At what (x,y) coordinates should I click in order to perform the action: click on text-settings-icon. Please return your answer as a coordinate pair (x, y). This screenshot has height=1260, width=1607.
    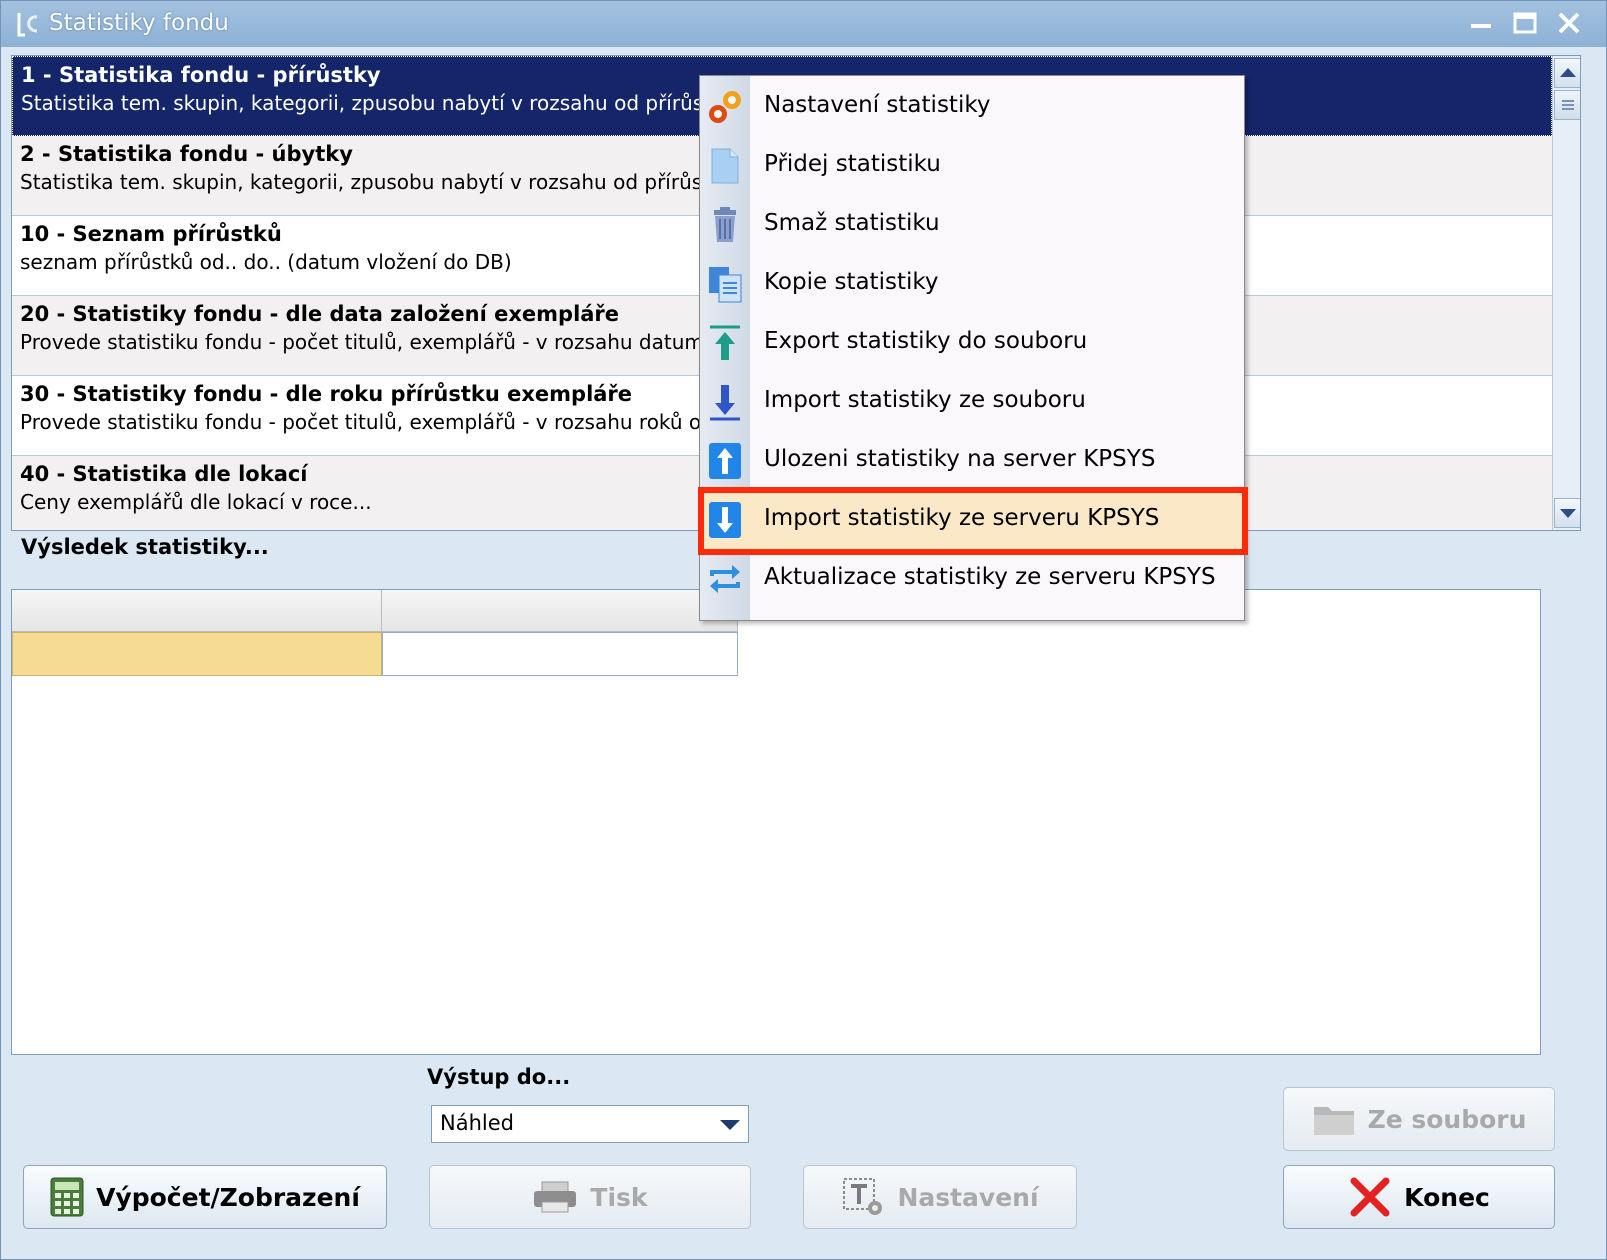
    Looking at the image, I should click on (863, 1196).